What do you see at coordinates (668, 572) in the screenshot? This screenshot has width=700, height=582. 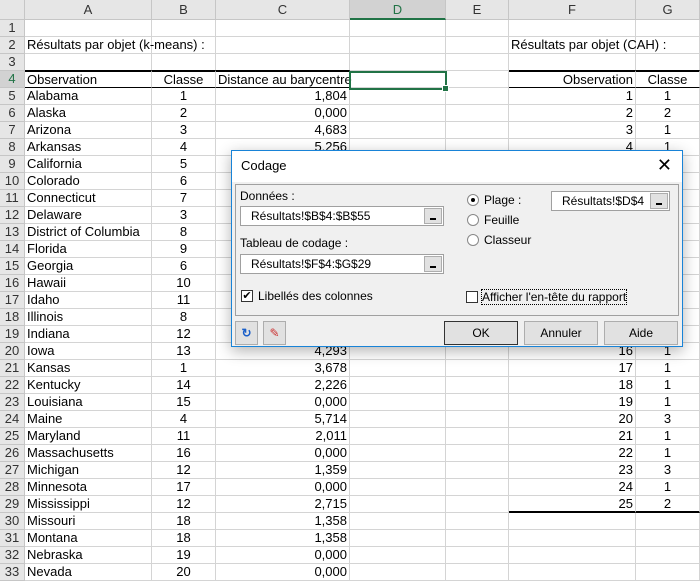 I see `cell-g33` at bounding box center [668, 572].